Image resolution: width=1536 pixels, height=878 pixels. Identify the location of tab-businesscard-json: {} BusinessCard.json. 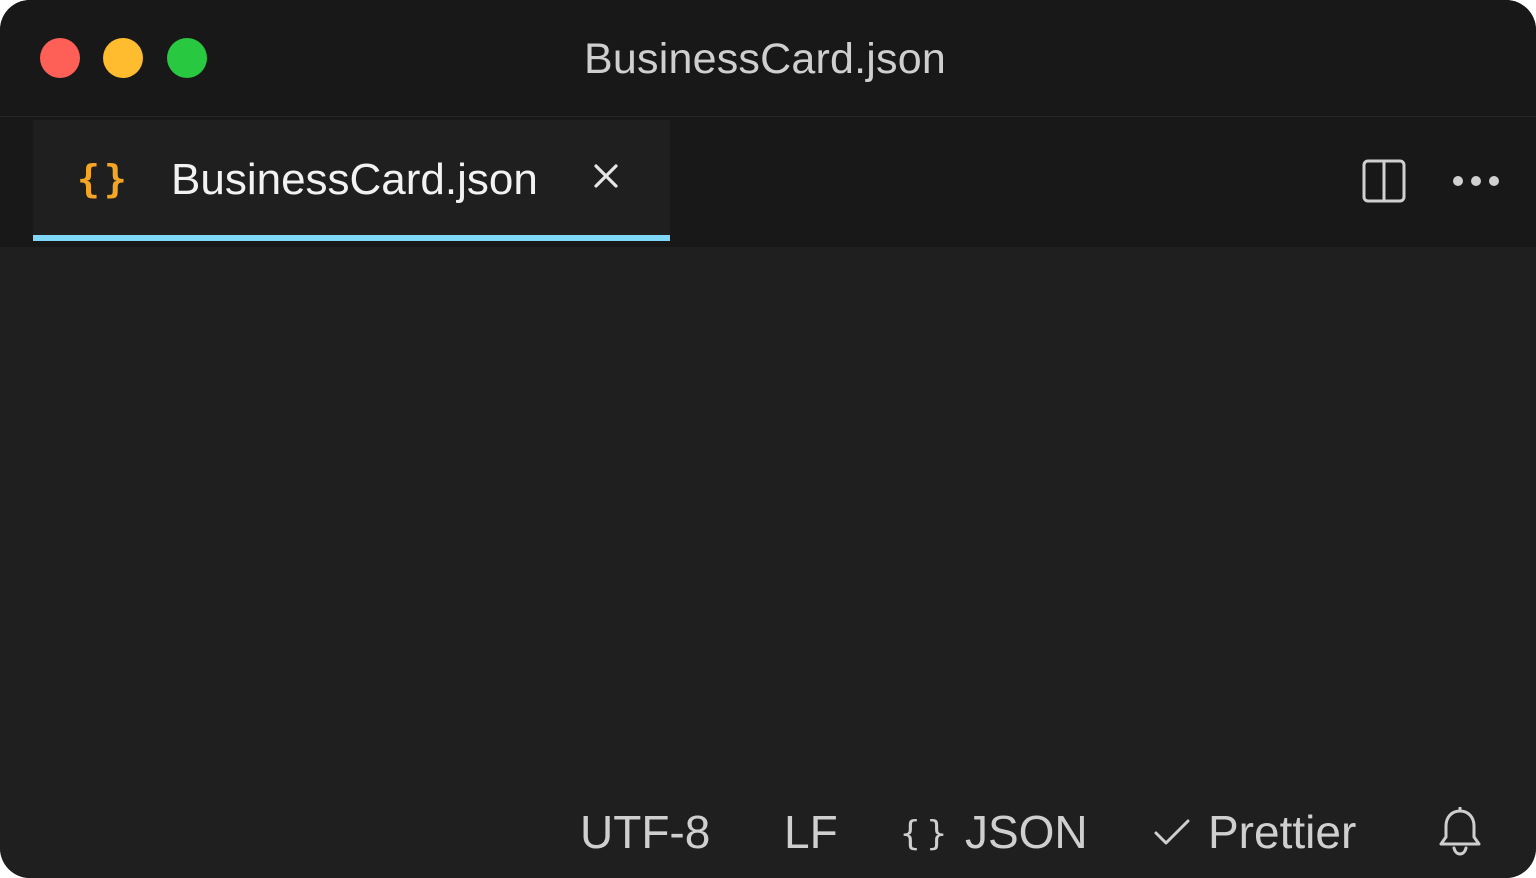
(351, 180).